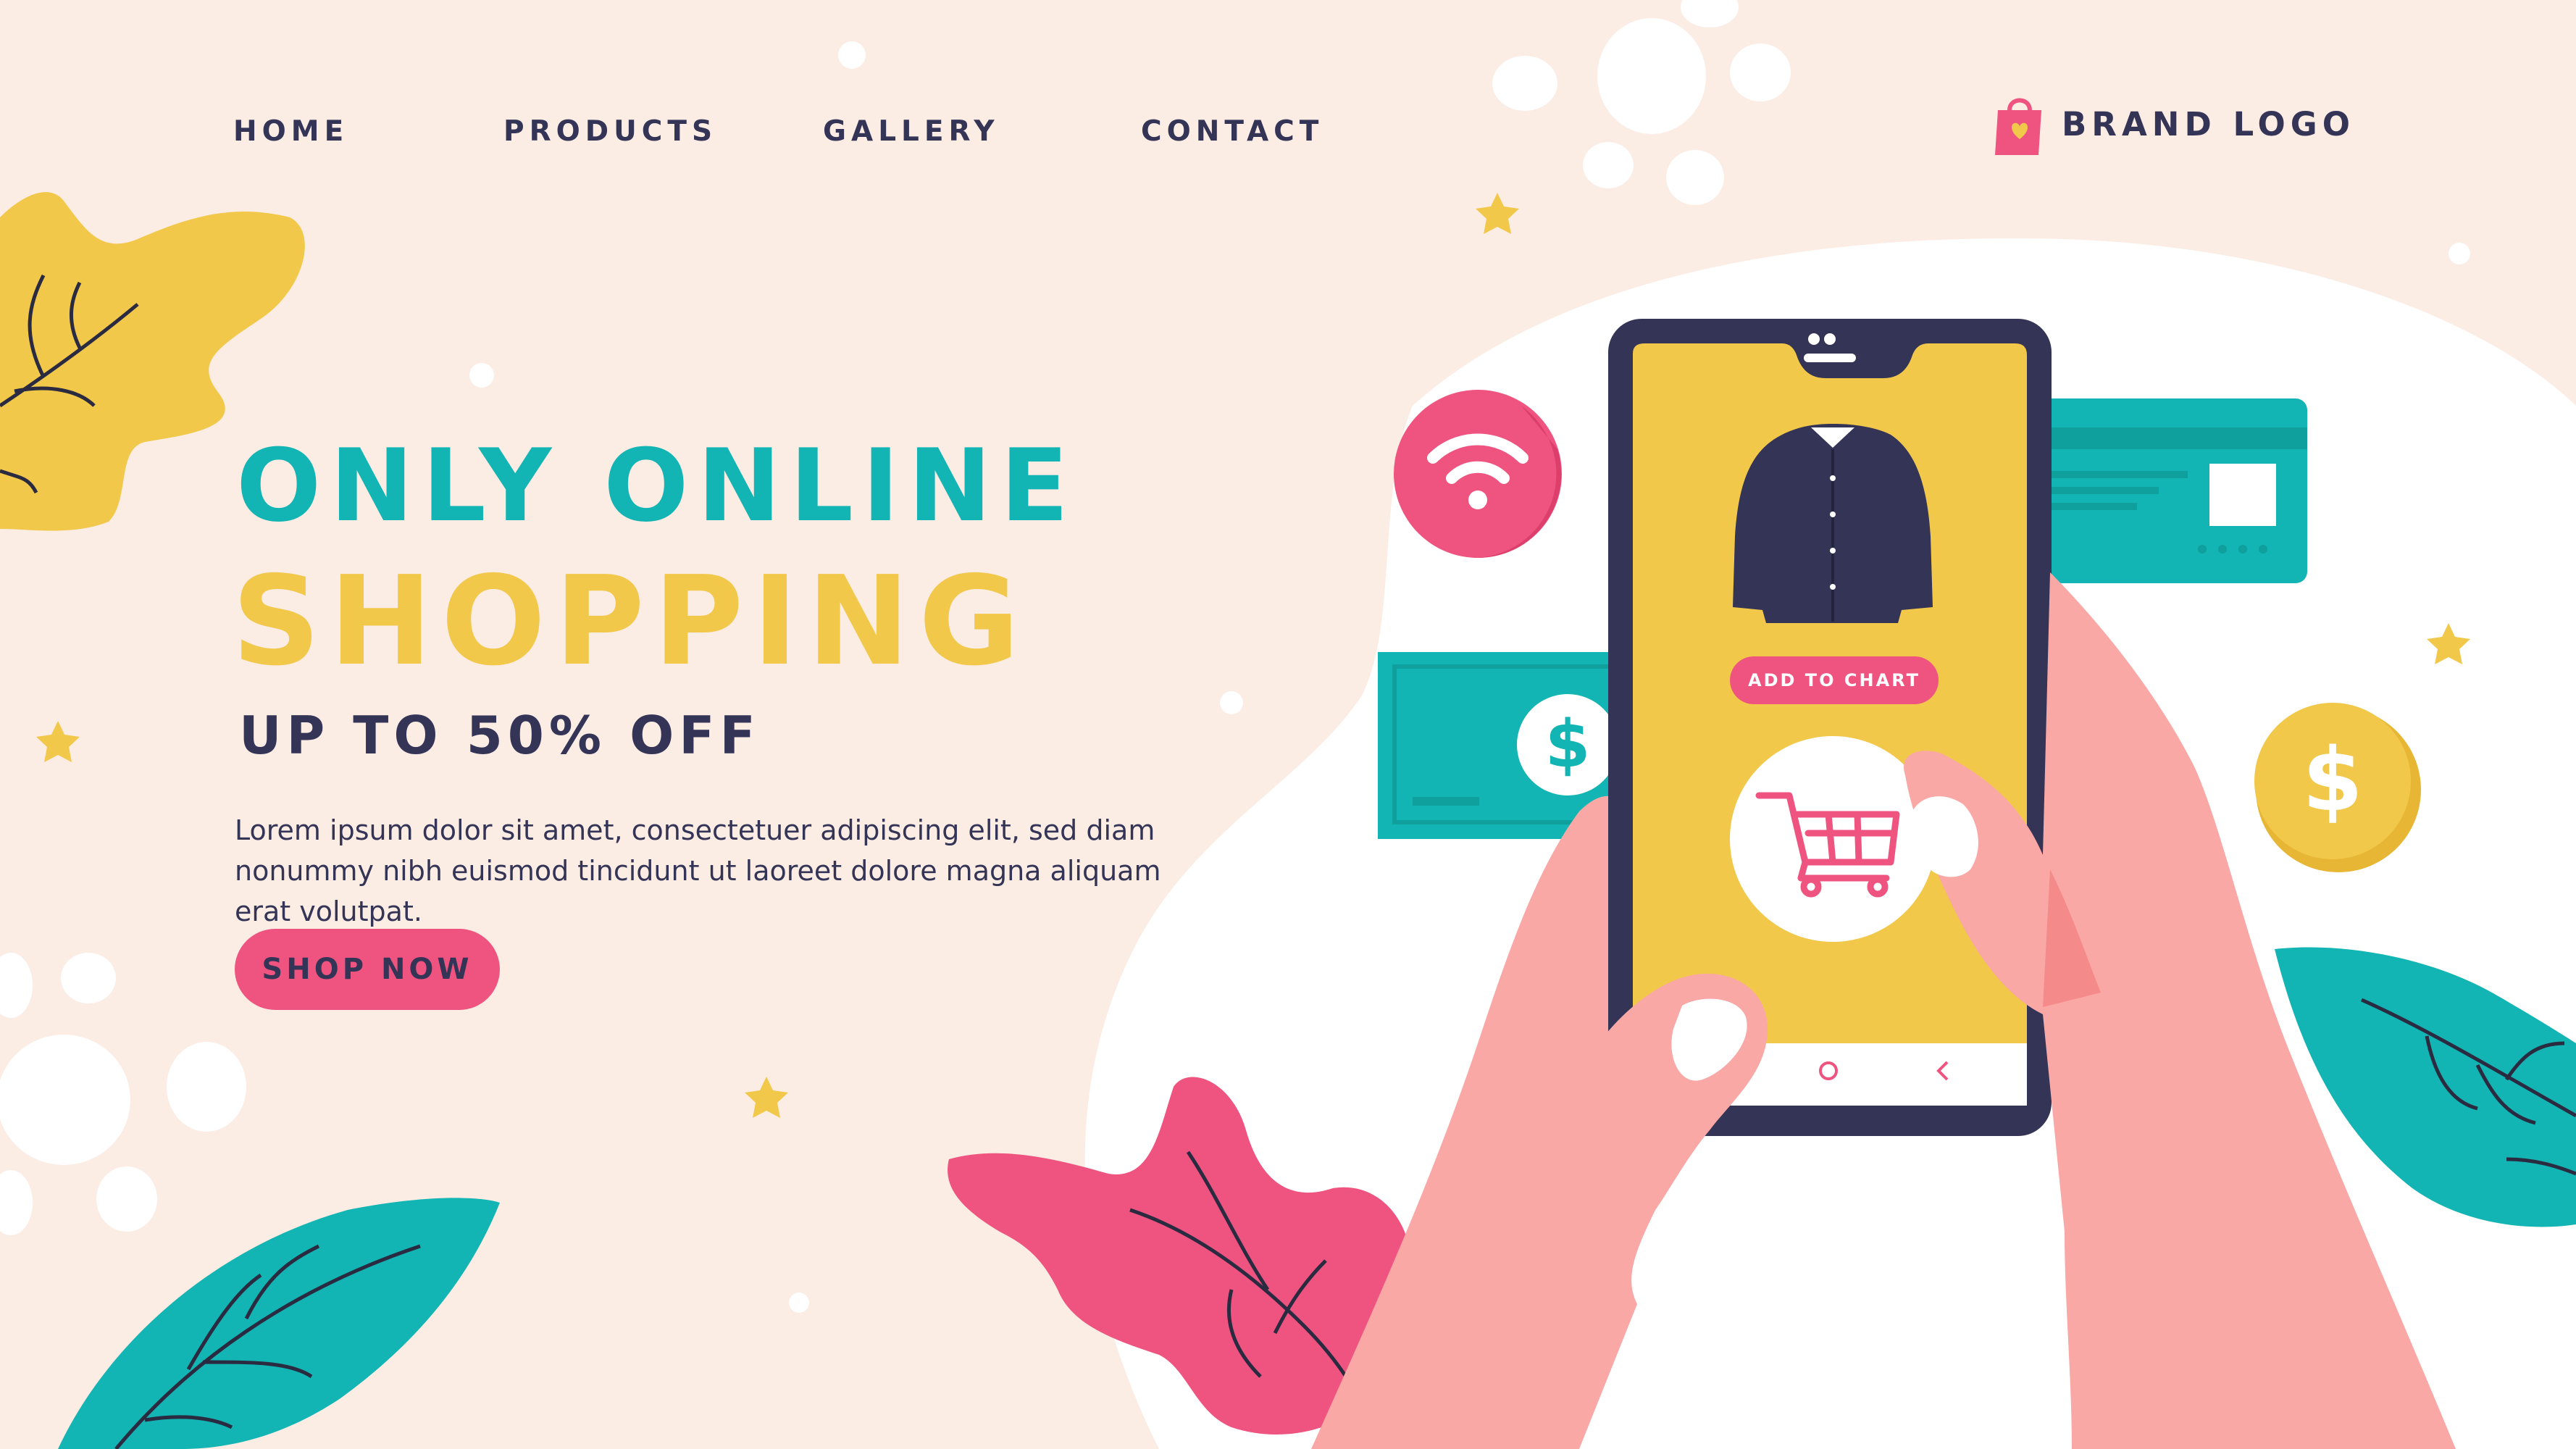 This screenshot has height=1449, width=2576. Describe the element at coordinates (911, 132) in the screenshot. I see `nav-gallery: GALLERY` at that location.